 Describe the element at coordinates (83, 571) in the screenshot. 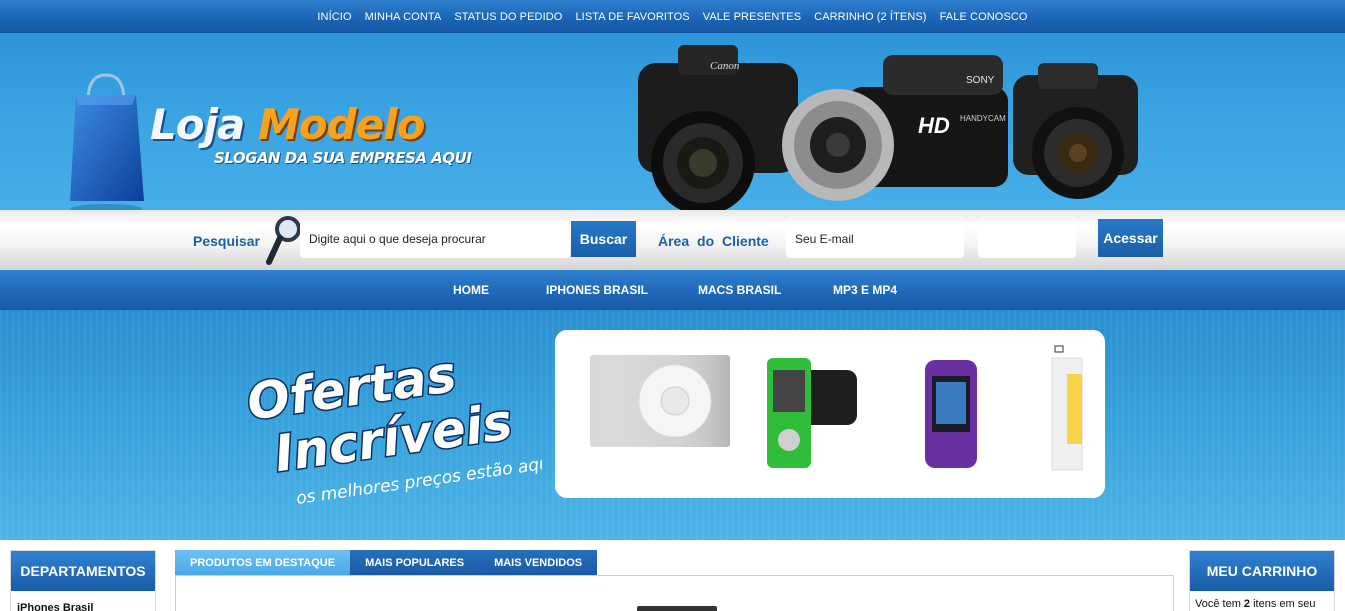

I see `departments-title: DEPARTAMENTOS` at that location.